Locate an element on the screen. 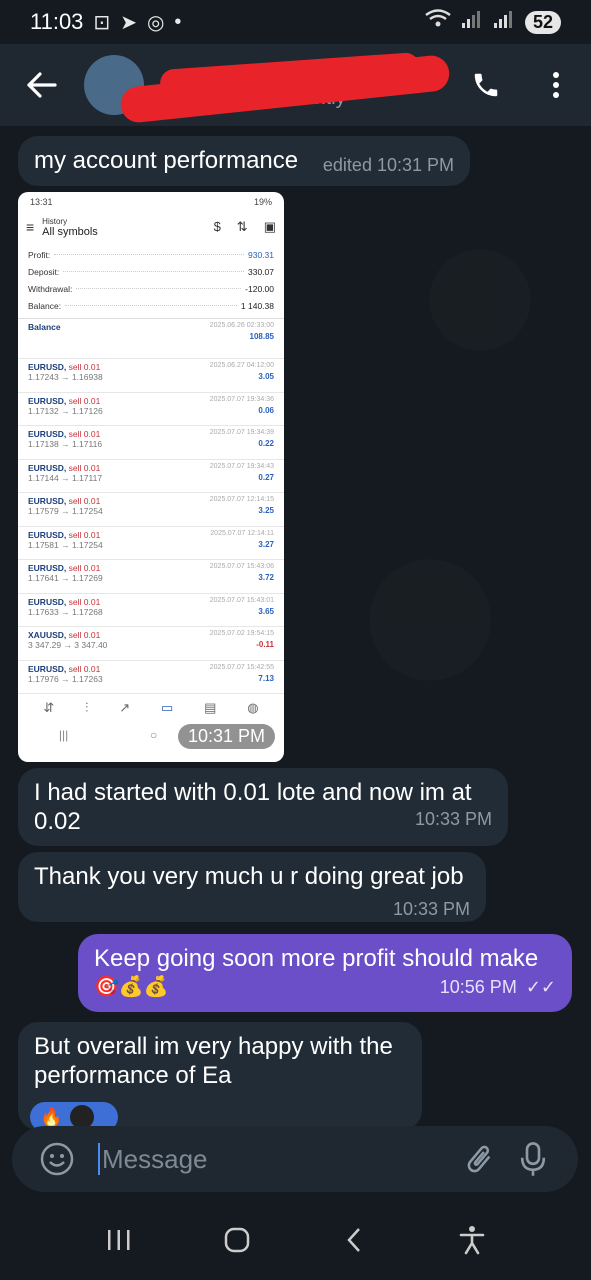  summary-label: Withdrawal: is located at coordinates (50, 288).